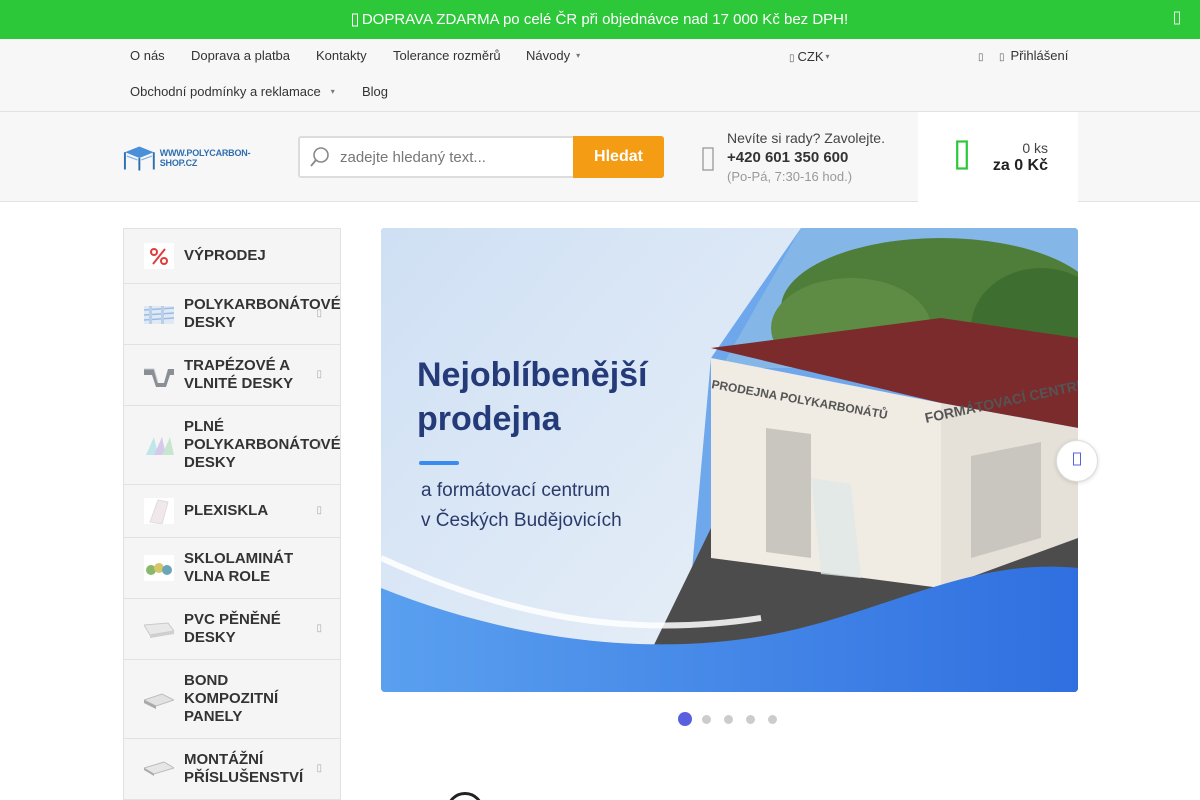 This screenshot has width=1200, height=800. Describe the element at coordinates (447, 56) in the screenshot. I see `nav-link-tolerance: Tolerance rozměrů` at that location.